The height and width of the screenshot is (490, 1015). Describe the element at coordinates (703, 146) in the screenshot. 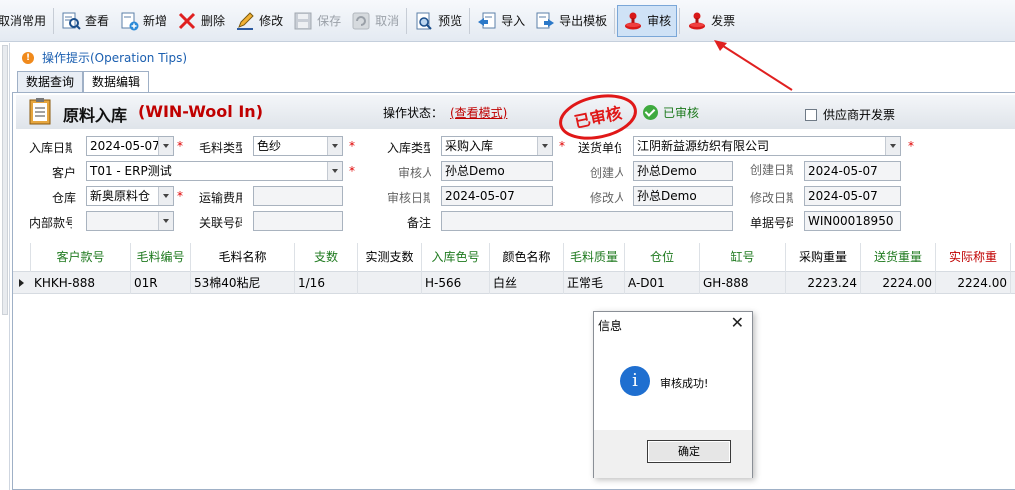

I see `supplier-value: 江阴新益源纺织有限公司` at that location.